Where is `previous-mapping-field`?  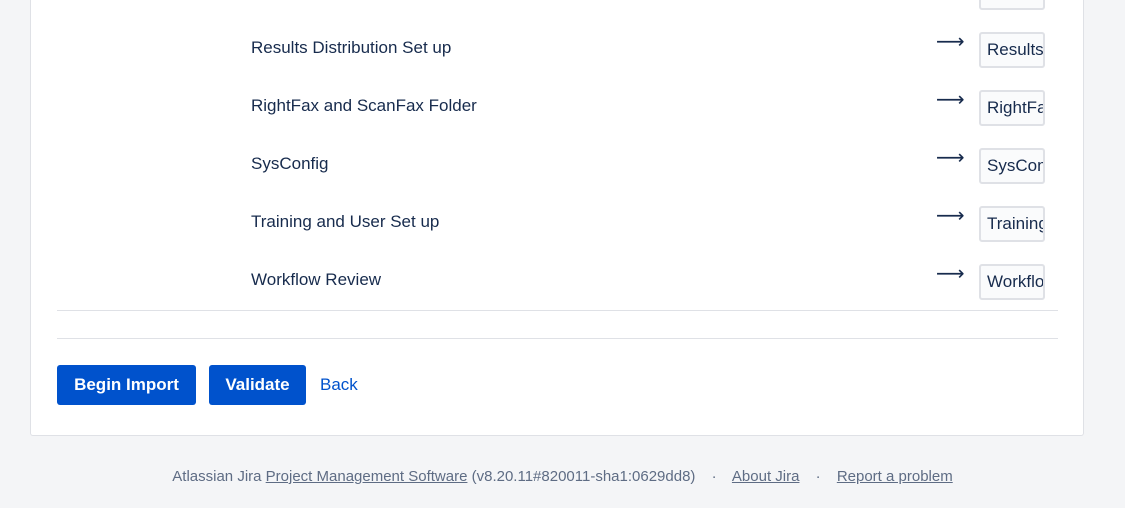
previous-mapping-field is located at coordinates (1012, 5).